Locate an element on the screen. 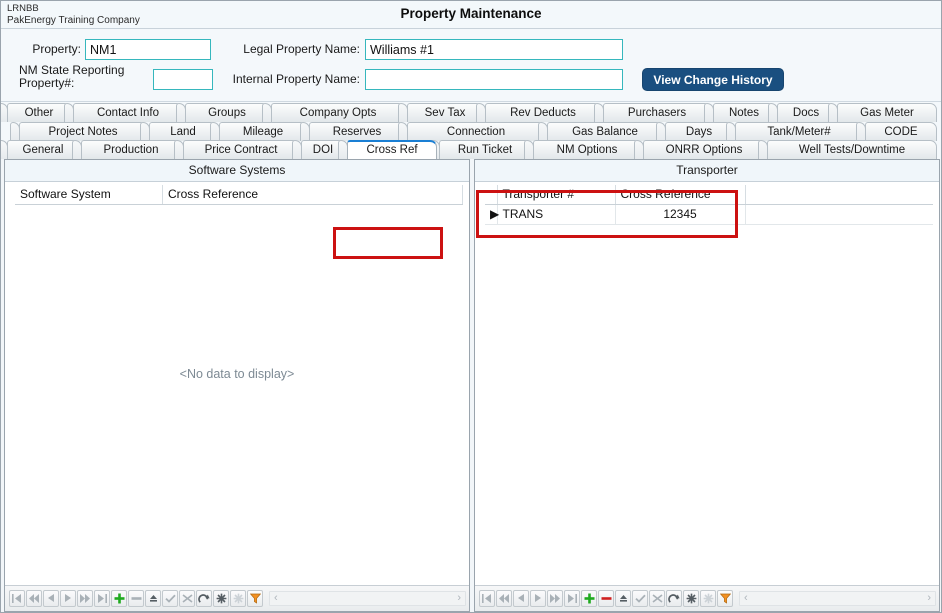 This screenshot has height=613, width=942. legal-property-name-input is located at coordinates (494, 49).